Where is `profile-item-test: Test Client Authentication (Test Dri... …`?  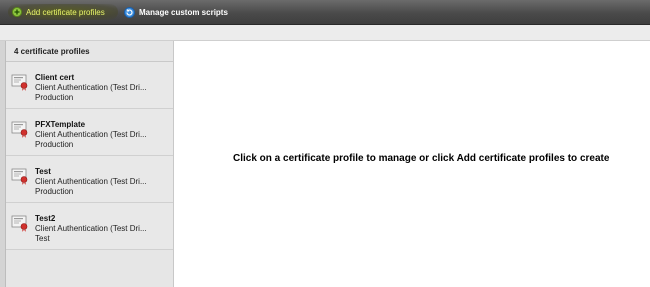
profile-item-test: Test Client Authentication (Test Dri... … is located at coordinates (89, 179).